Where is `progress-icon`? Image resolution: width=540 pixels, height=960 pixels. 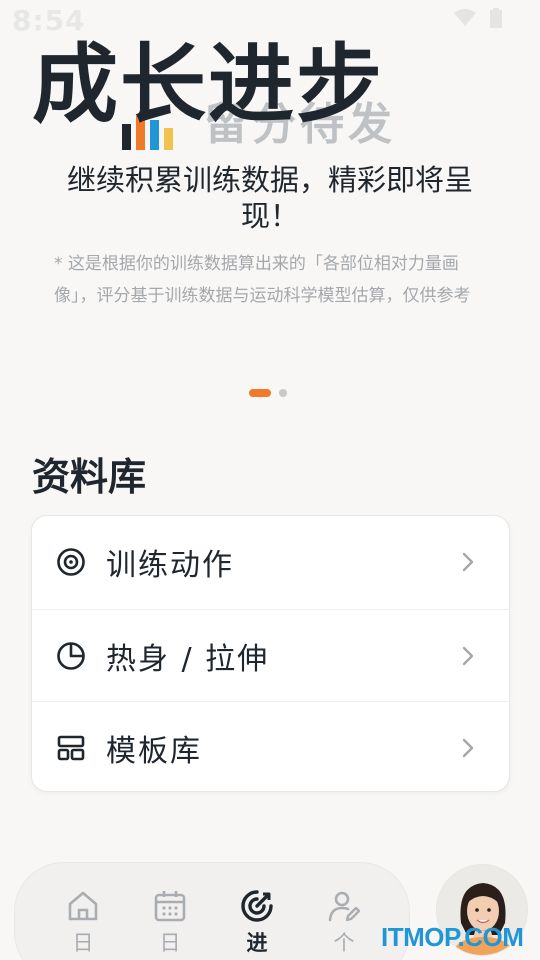 progress-icon is located at coordinates (257, 906).